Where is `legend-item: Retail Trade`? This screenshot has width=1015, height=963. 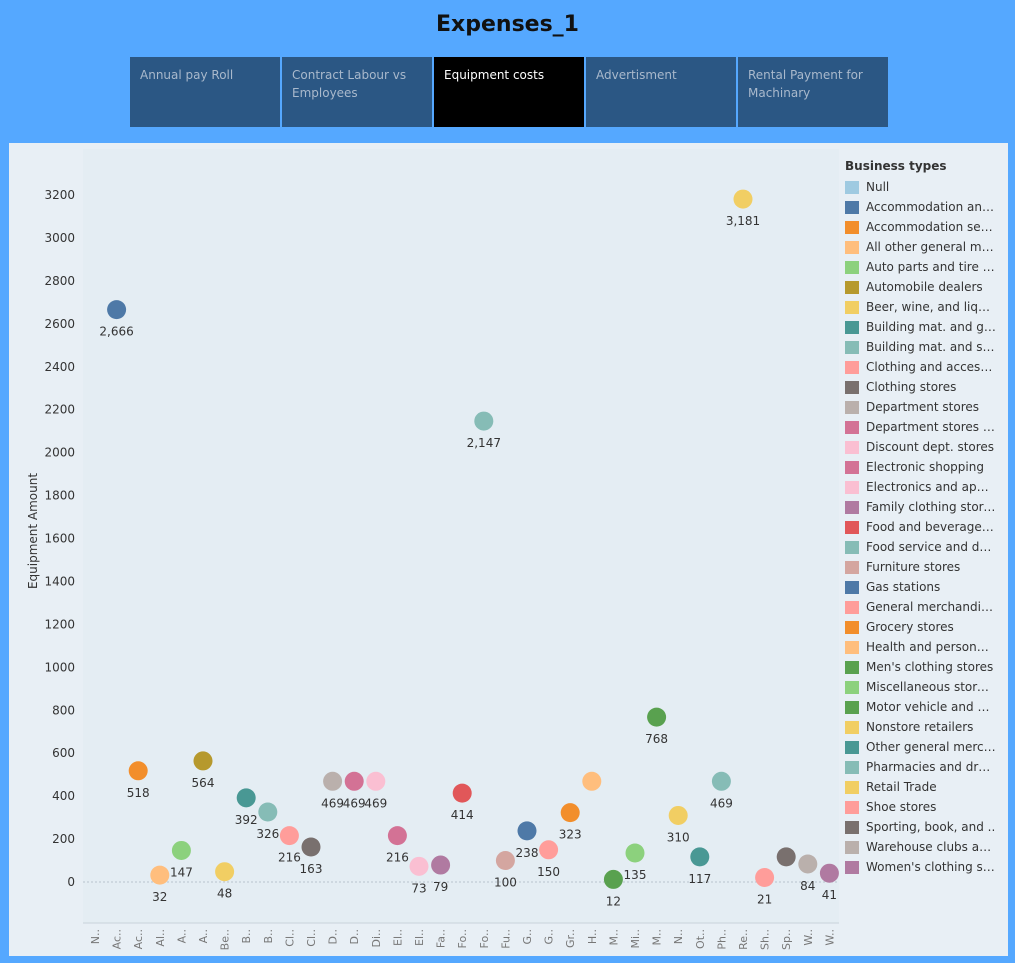
legend-item: Retail Trade is located at coordinates (925, 787).